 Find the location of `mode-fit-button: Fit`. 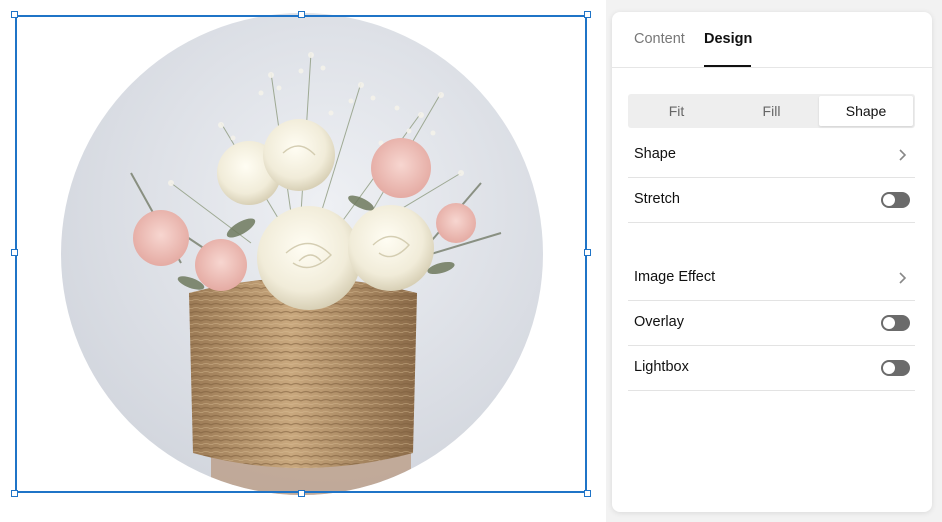

mode-fit-button: Fit is located at coordinates (676, 111).